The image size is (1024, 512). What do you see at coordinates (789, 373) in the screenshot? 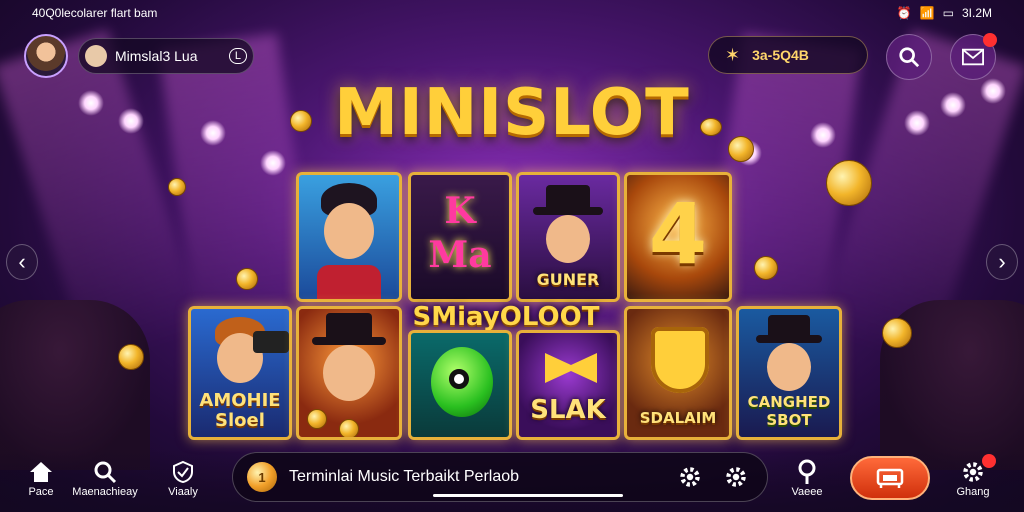
I see `slot-tile-feather: CANGHED SBOT` at bounding box center [789, 373].